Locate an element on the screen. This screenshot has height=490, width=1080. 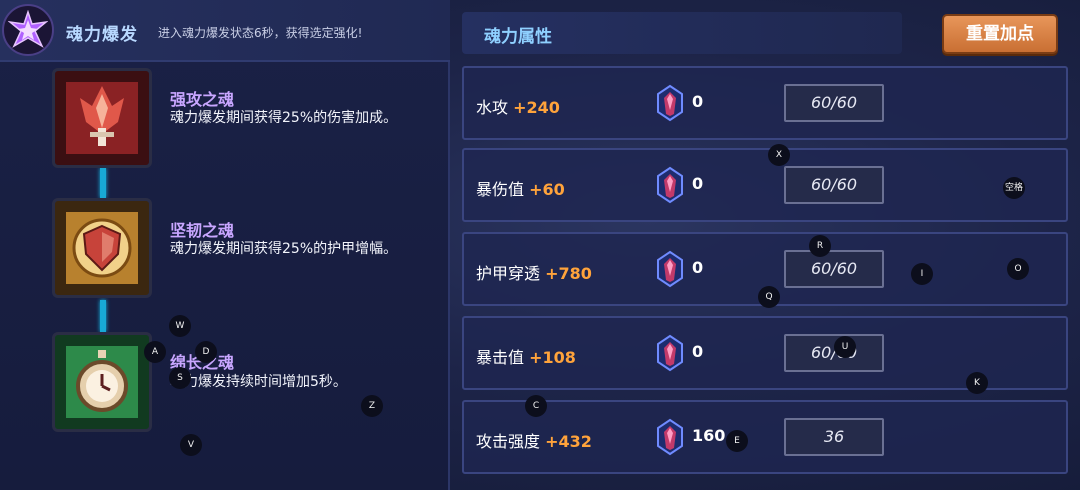
key-hint-x: X is located at coordinates (779, 155).